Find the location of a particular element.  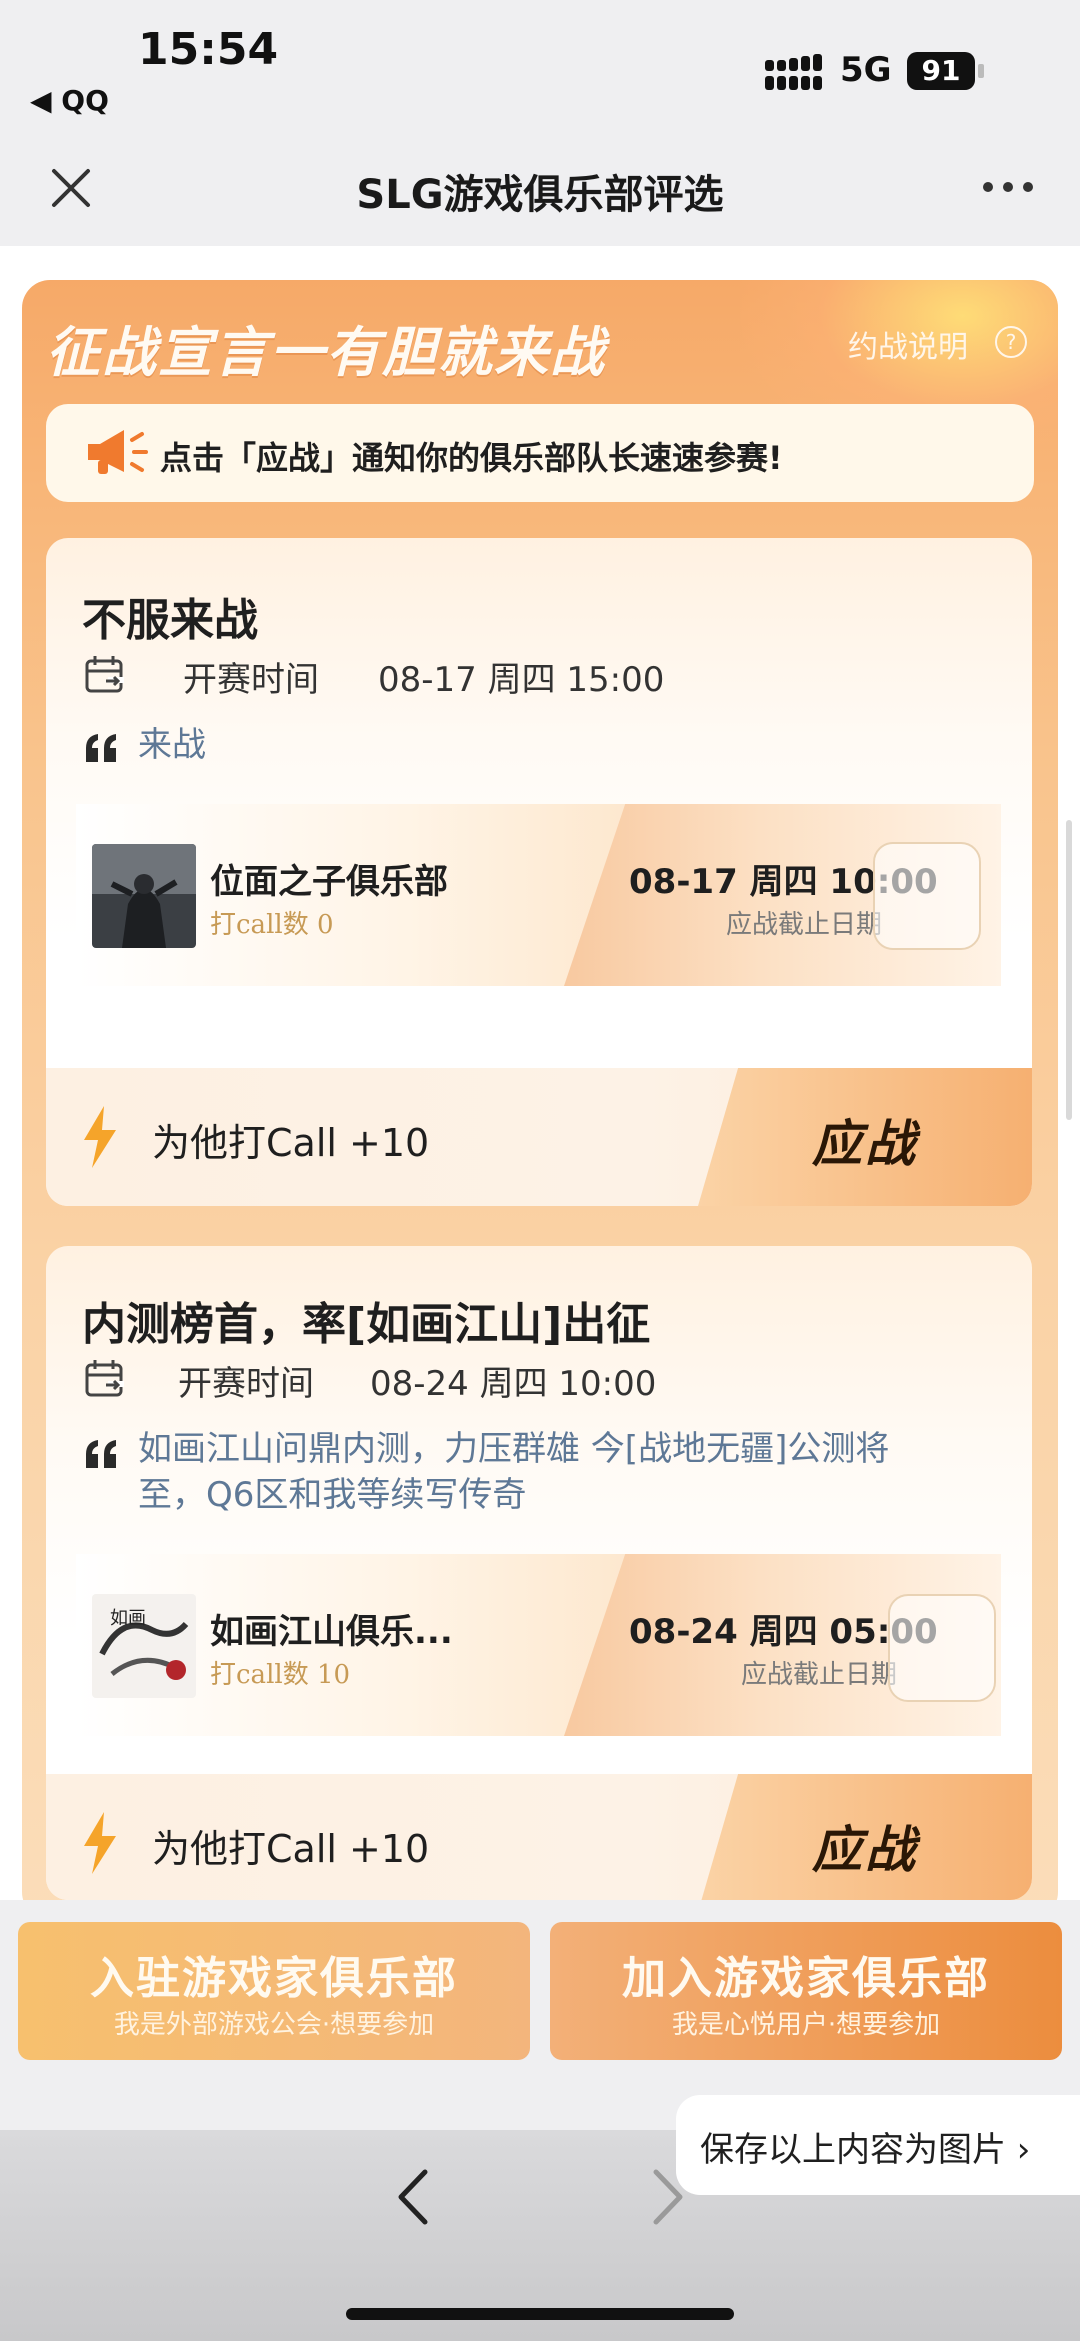

scrollbar is located at coordinates (1069, 970).